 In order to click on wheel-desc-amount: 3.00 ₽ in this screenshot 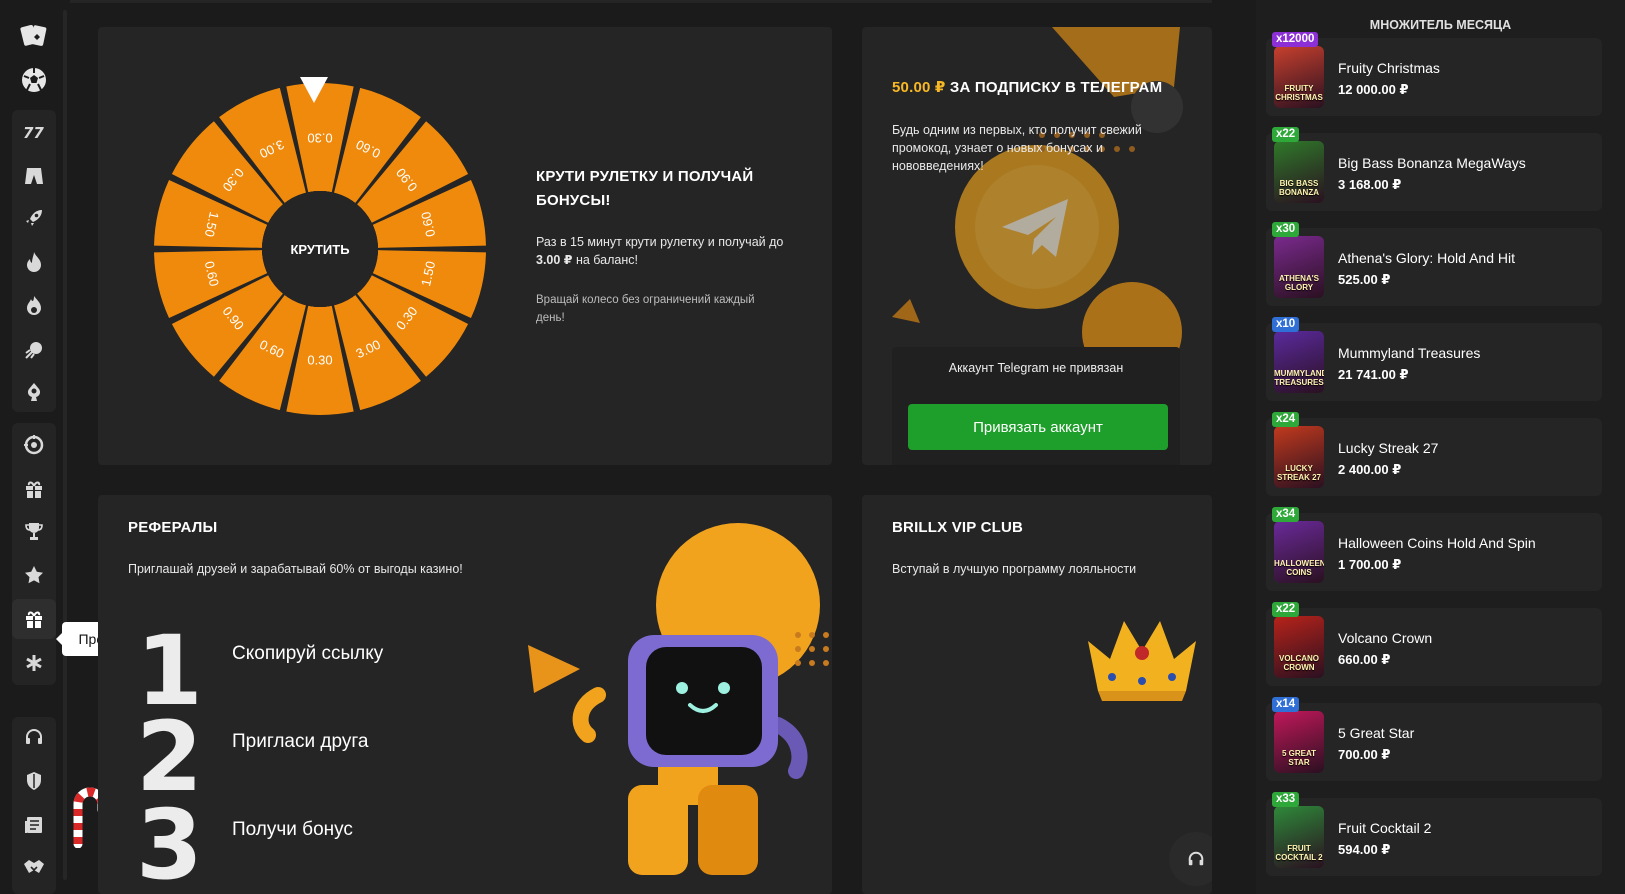, I will do `click(554, 260)`.